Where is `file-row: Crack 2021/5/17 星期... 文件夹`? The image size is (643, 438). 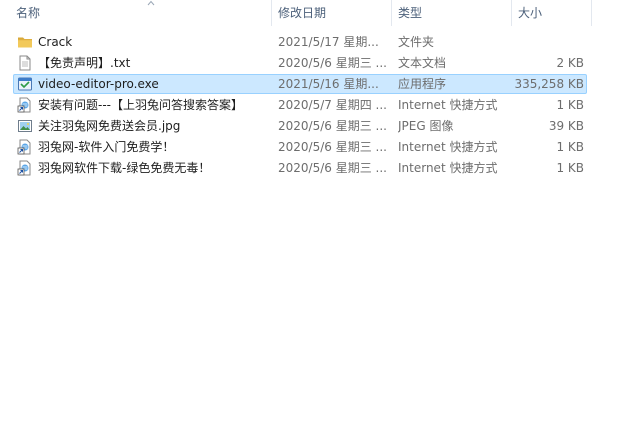 file-row: Crack 2021/5/17 星期... 文件夹 is located at coordinates (321, 42).